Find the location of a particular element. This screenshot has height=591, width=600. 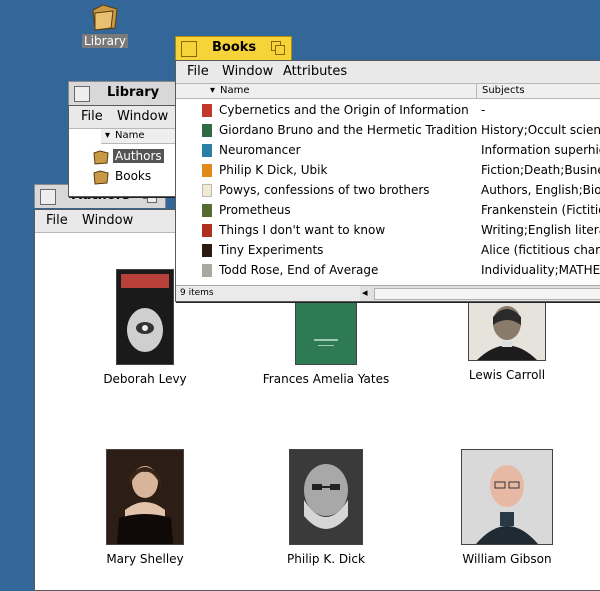

window-title: Books is located at coordinates (234, 47).